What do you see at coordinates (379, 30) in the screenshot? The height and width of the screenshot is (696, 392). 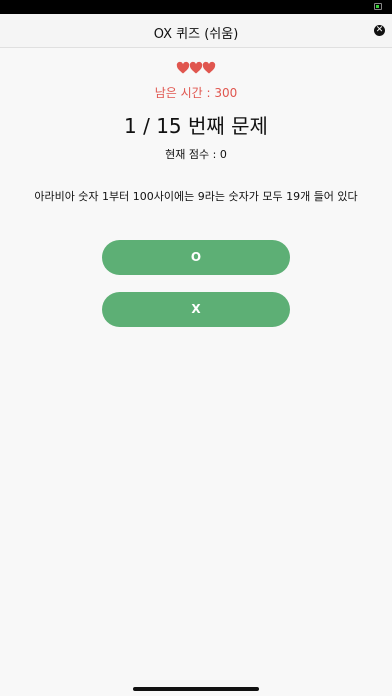 I see `close-button: ✕` at bounding box center [379, 30].